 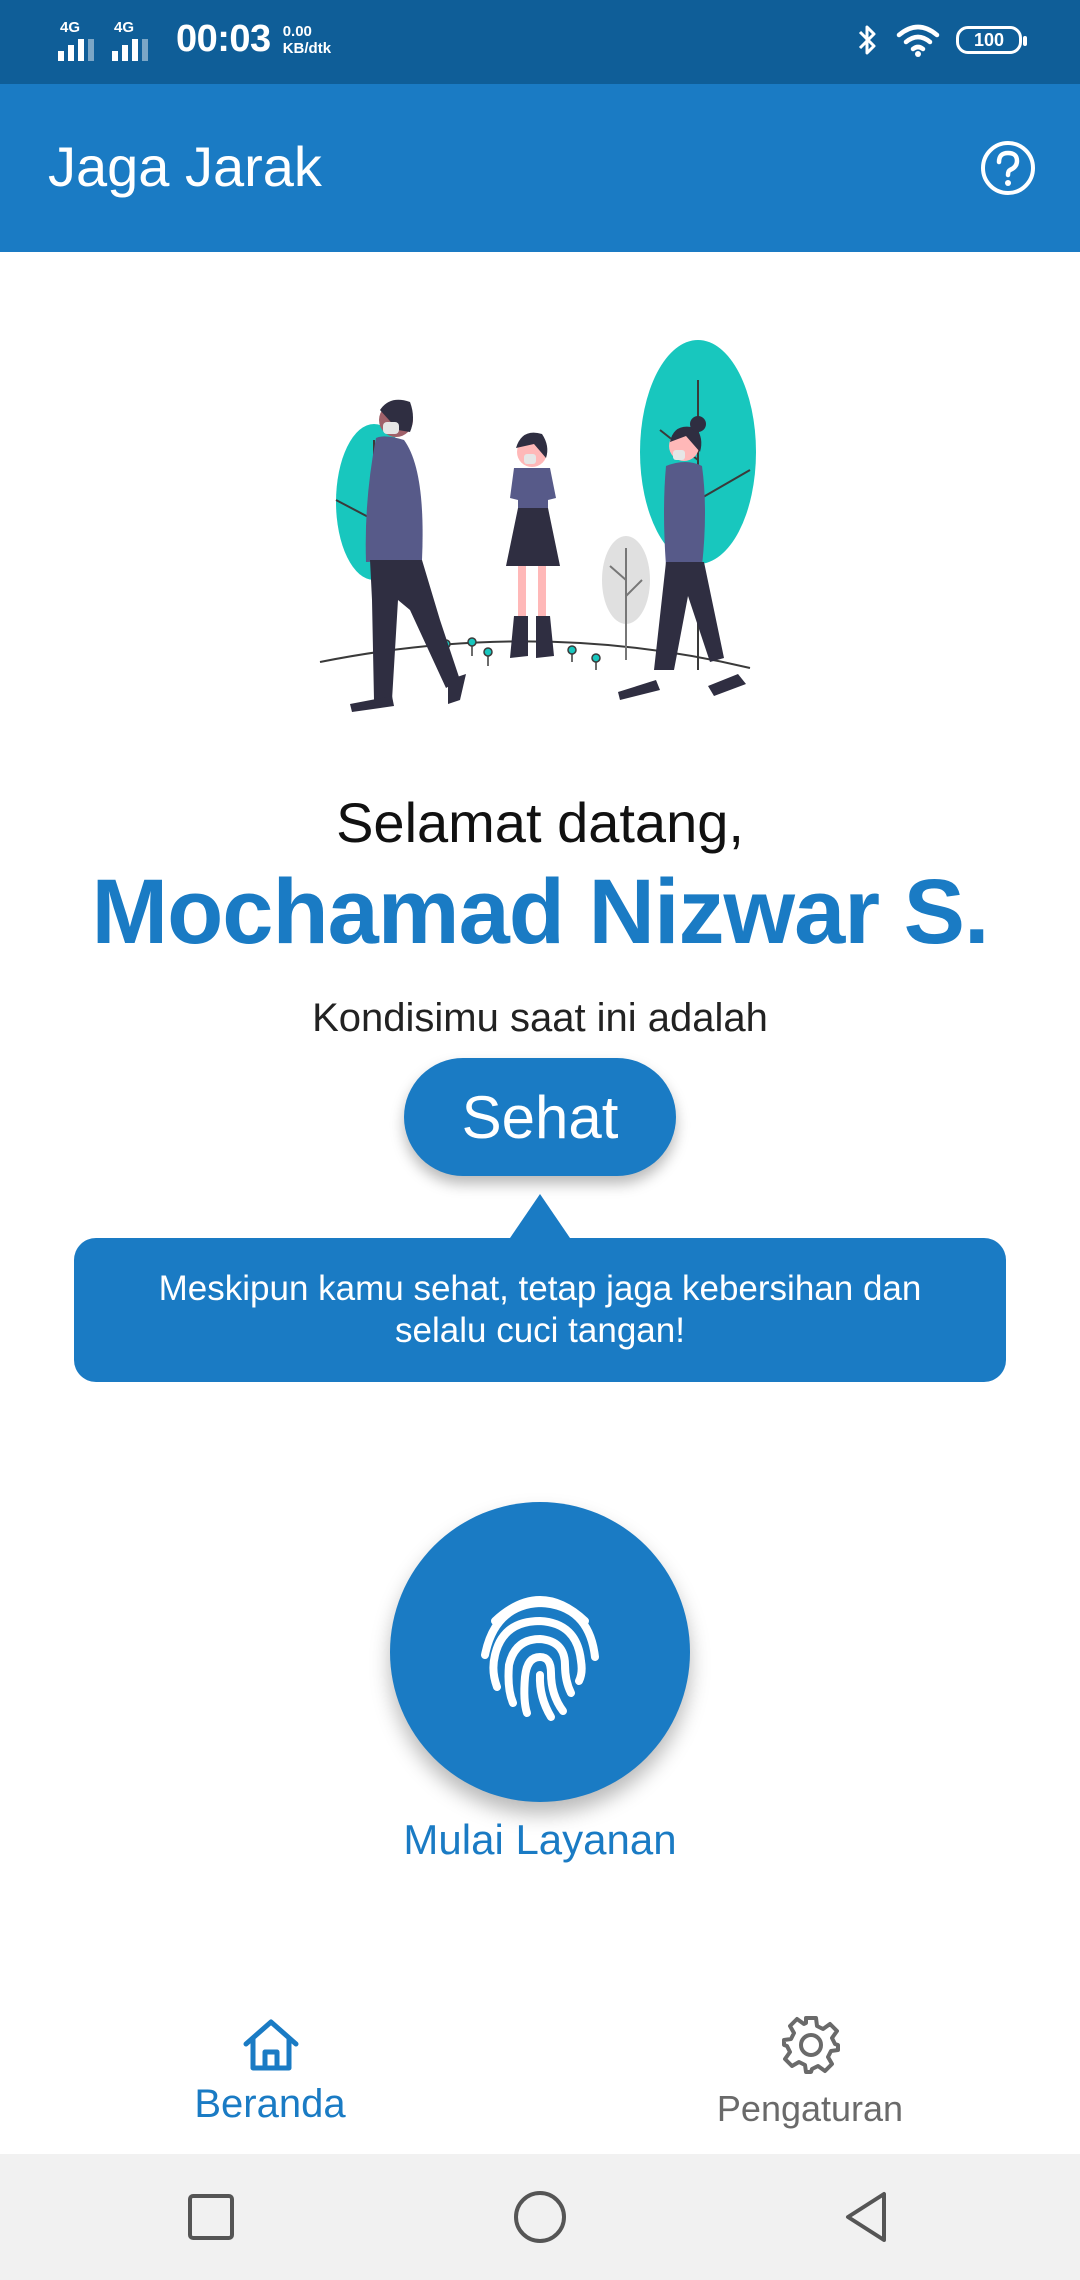 What do you see at coordinates (540, 1658) in the screenshot?
I see `fingerprint-icon` at bounding box center [540, 1658].